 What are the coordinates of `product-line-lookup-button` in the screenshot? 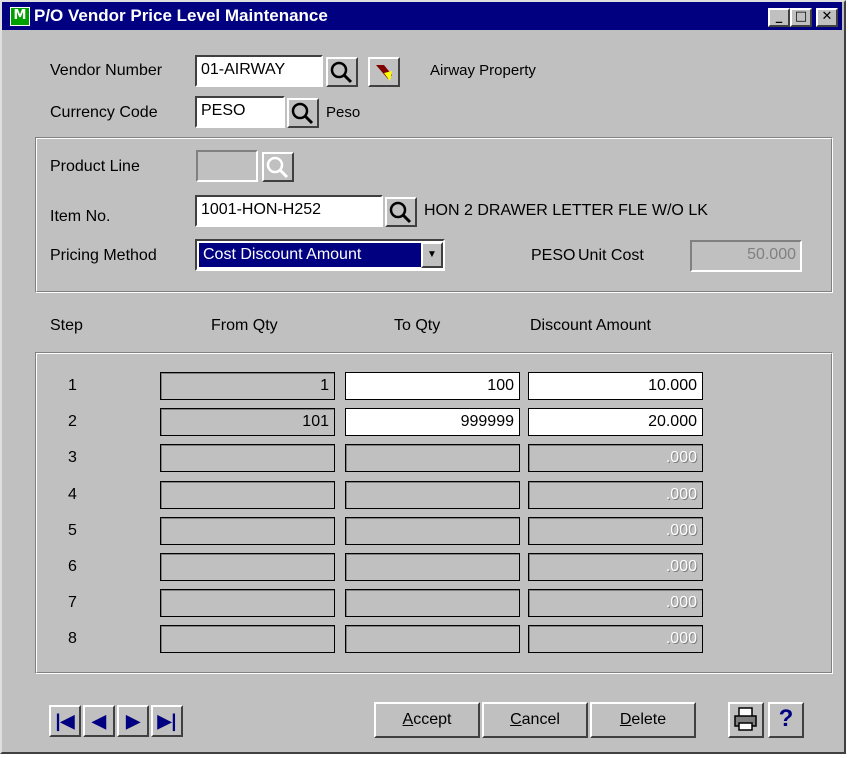 It's located at (278, 167).